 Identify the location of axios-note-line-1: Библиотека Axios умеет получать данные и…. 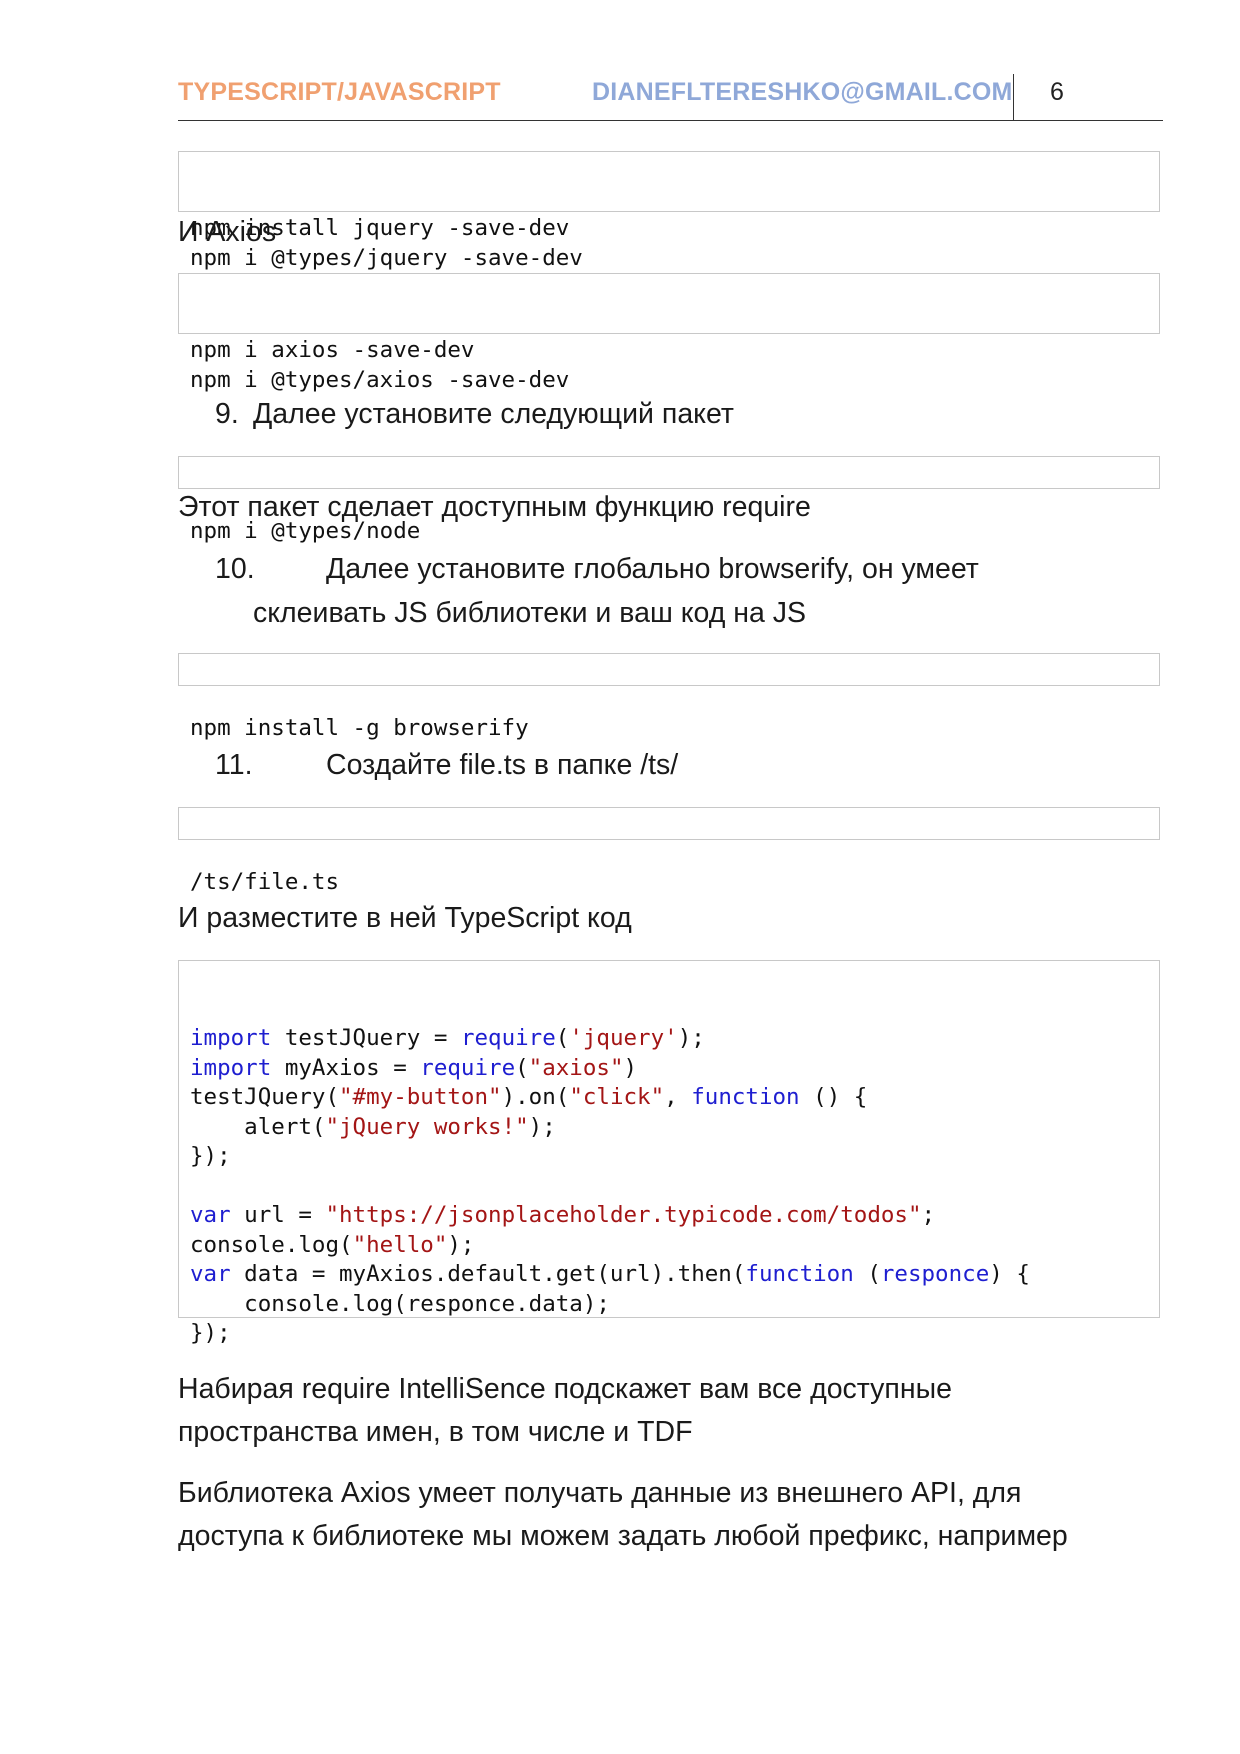
(600, 1493).